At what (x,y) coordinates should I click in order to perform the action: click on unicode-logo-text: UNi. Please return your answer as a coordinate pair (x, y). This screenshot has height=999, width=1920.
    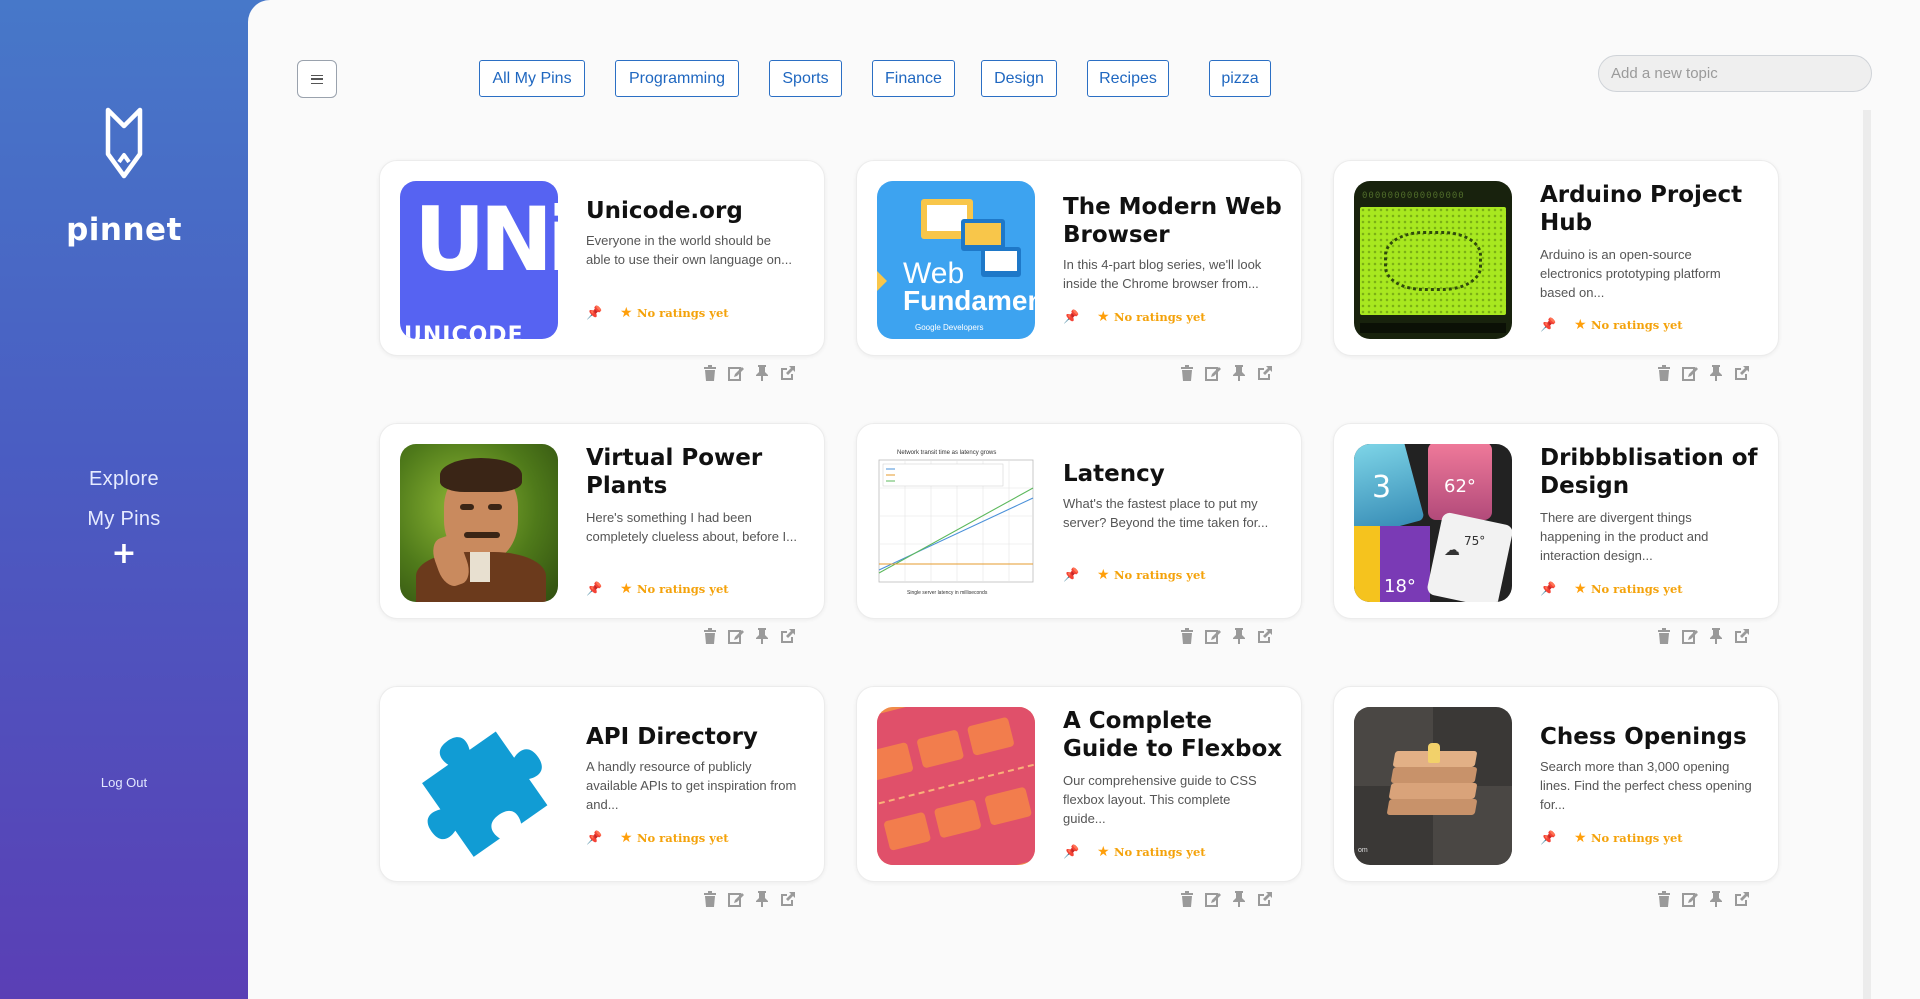
    Looking at the image, I should click on (486, 239).